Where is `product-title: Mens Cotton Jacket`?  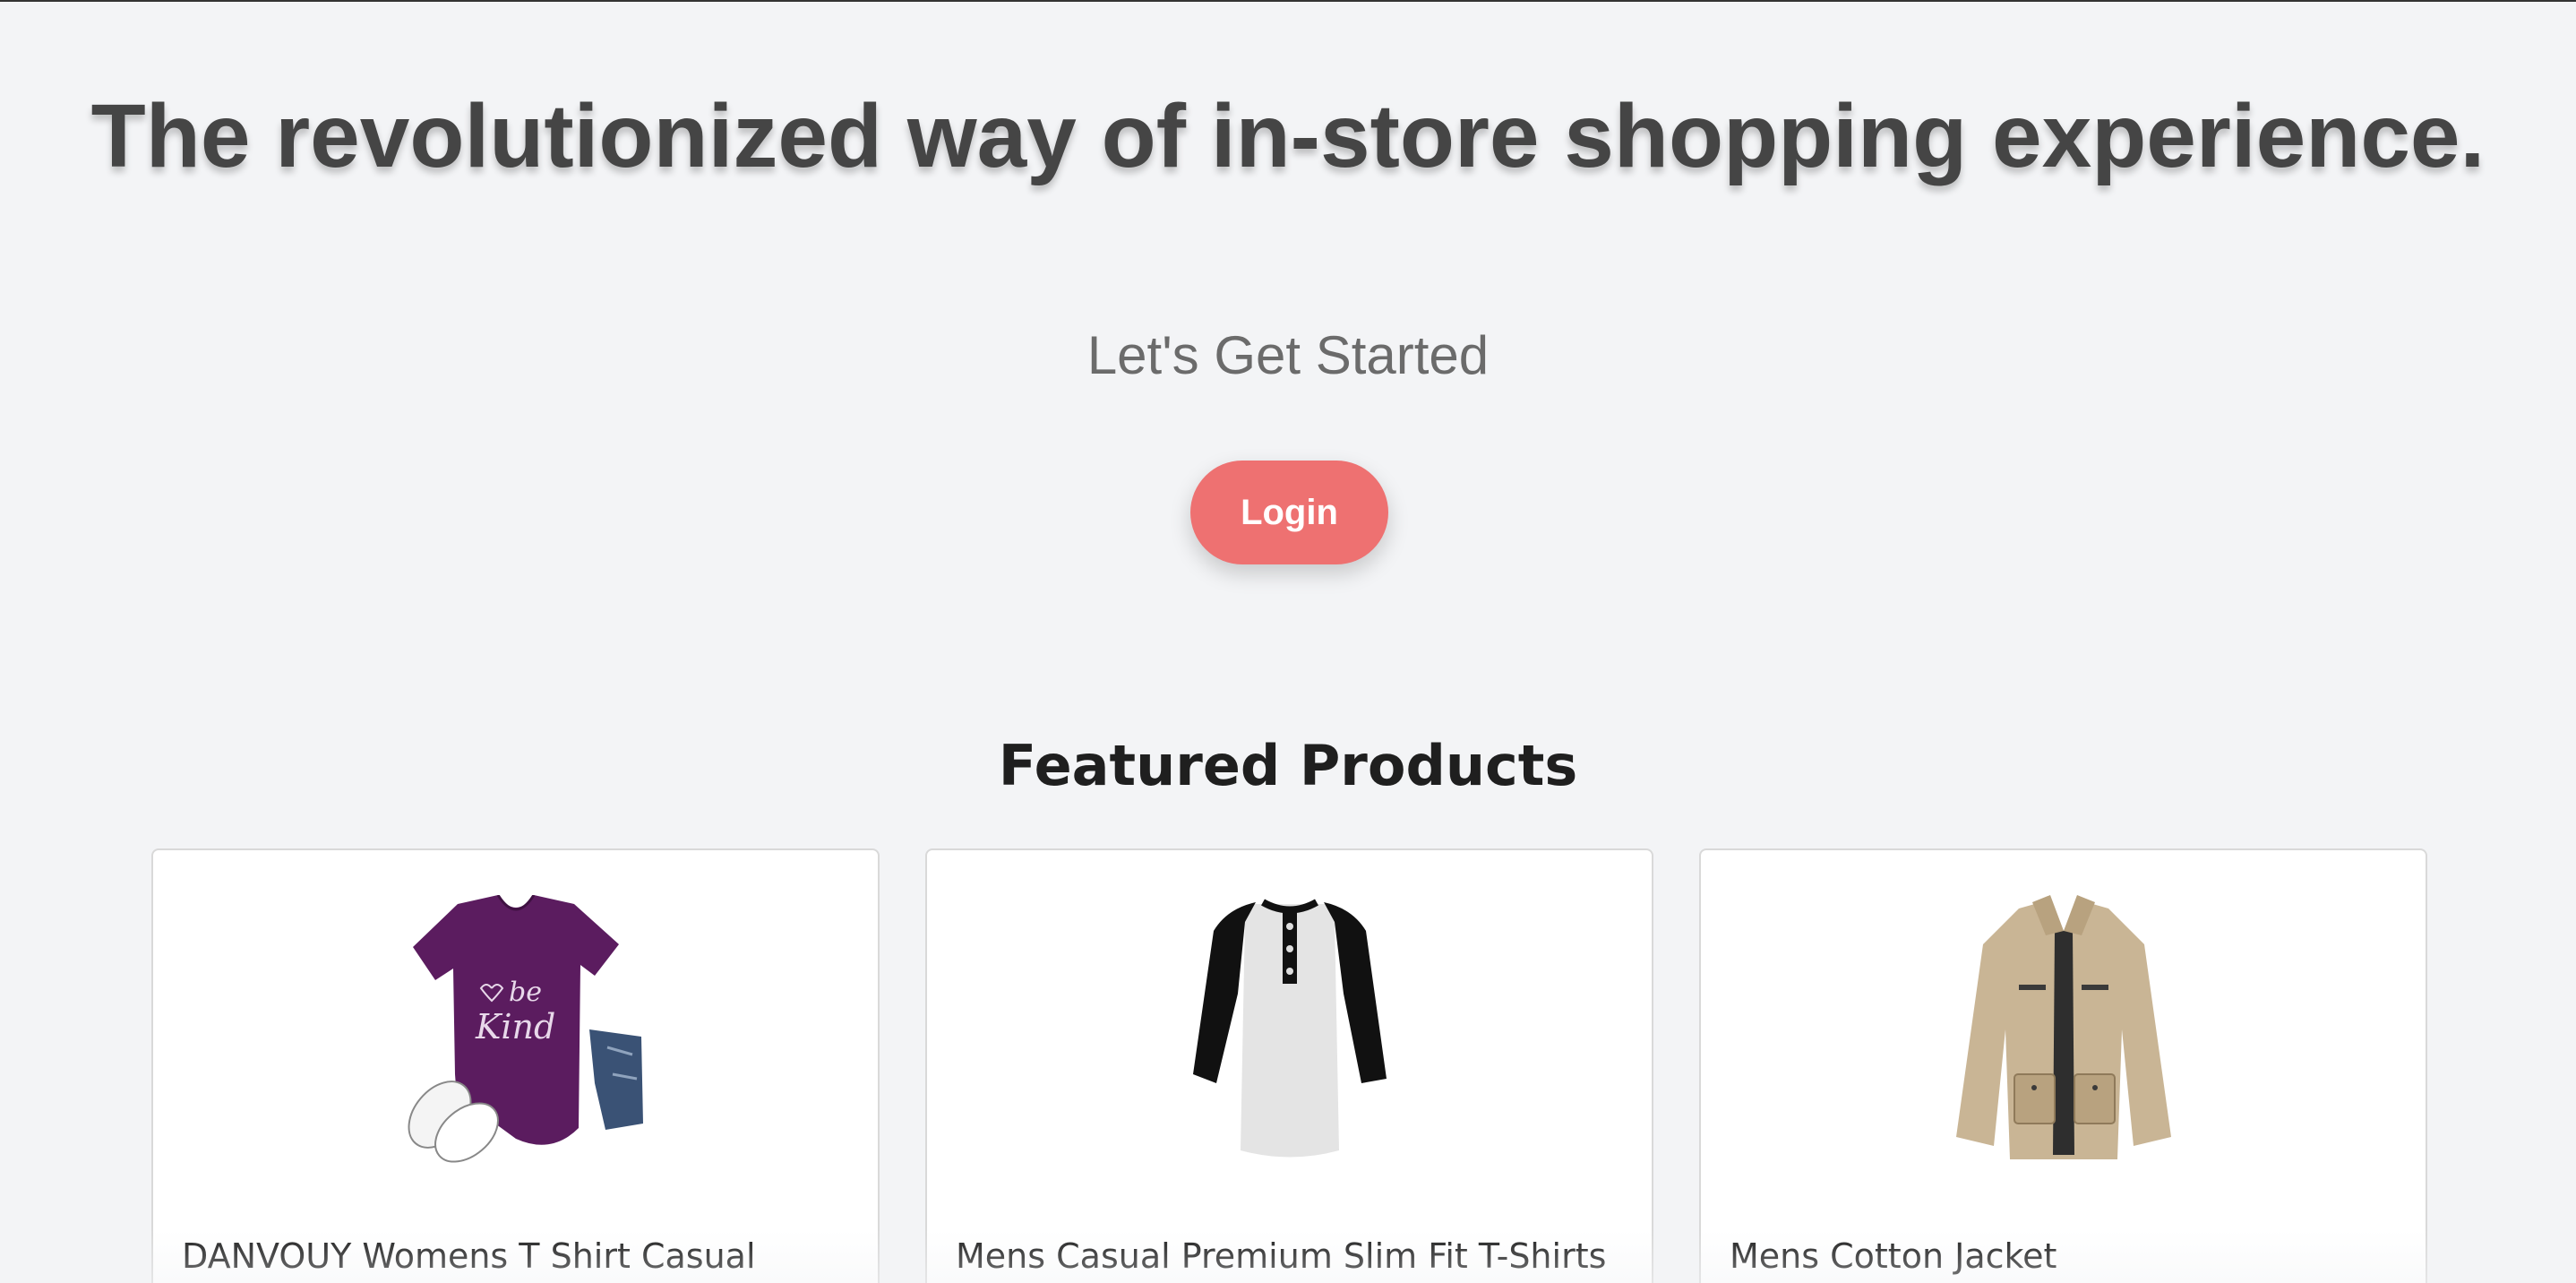 product-title: Mens Cotton Jacket is located at coordinates (2069, 1256).